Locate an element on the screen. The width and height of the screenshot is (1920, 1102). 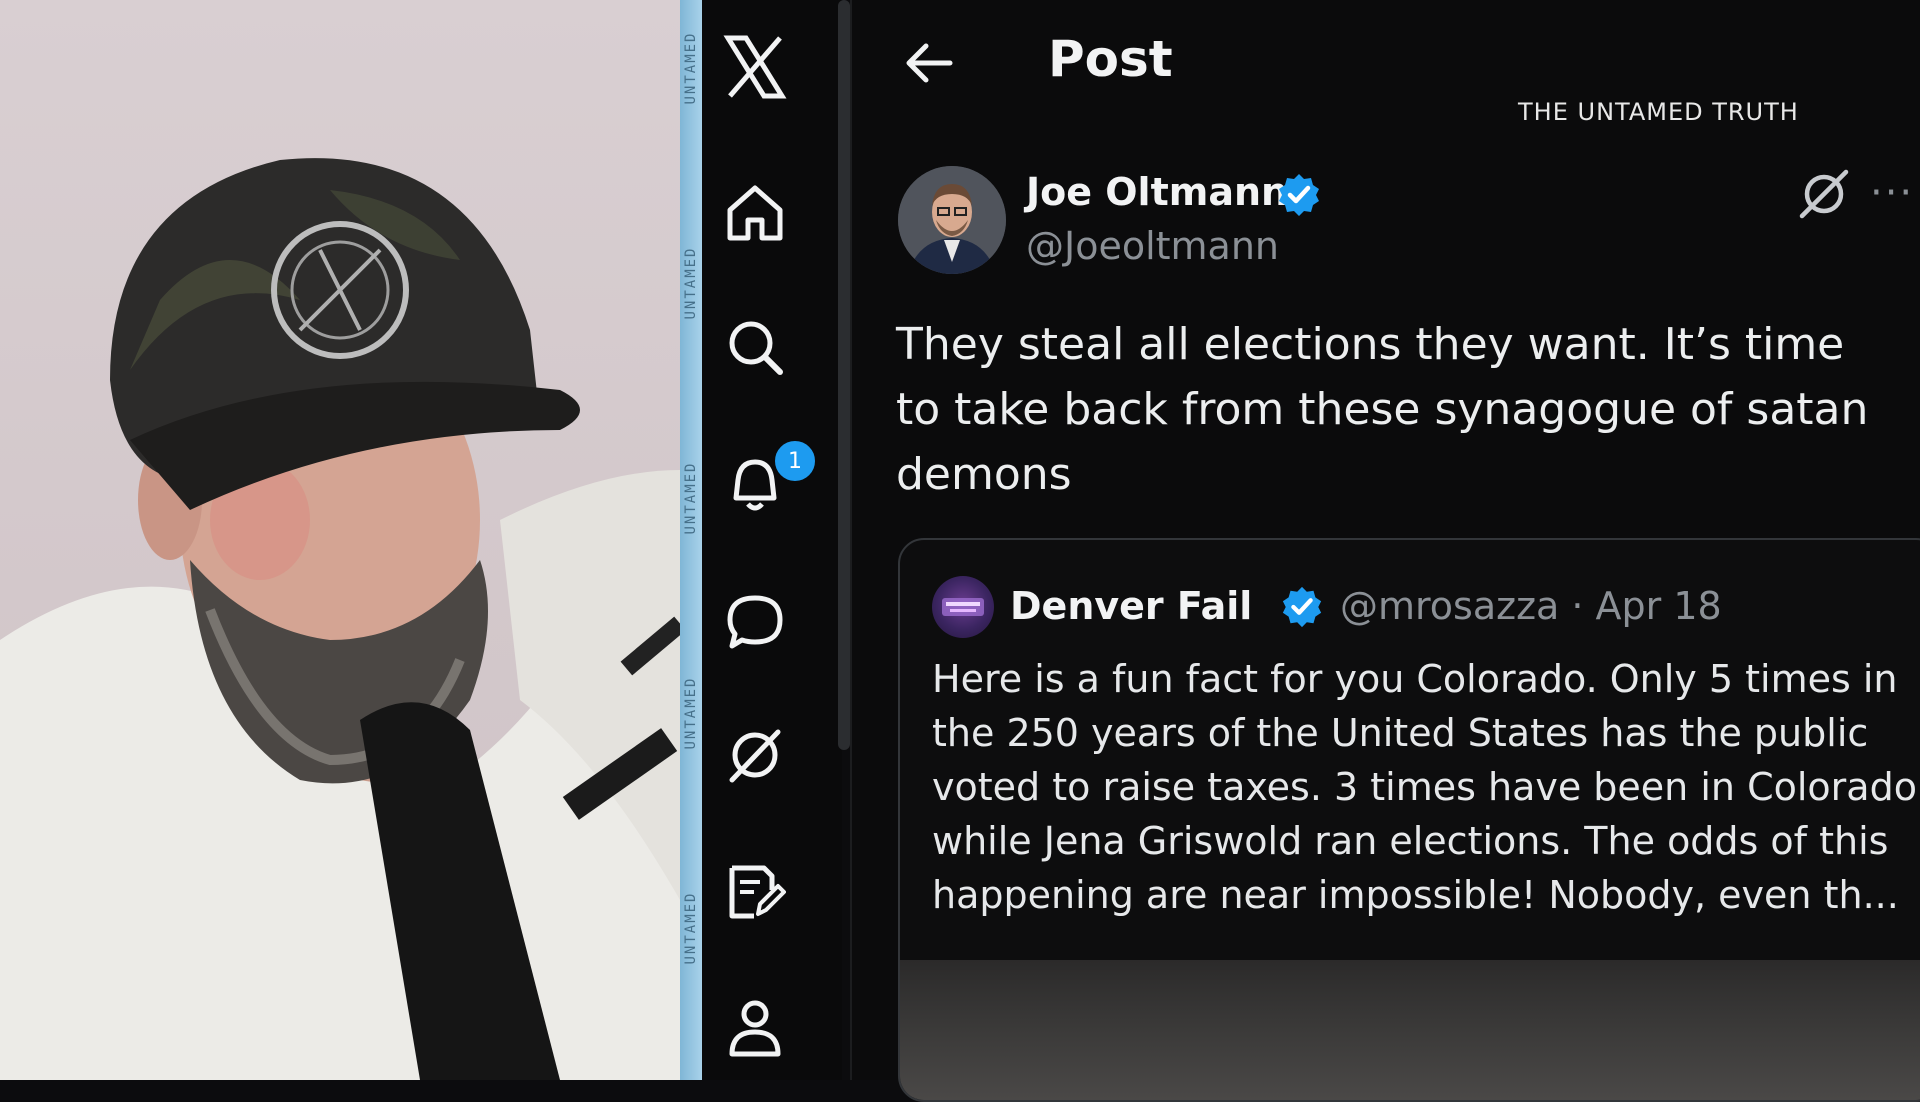
quoted-author-name: Denver Fail is located at coordinates (1131, 606).